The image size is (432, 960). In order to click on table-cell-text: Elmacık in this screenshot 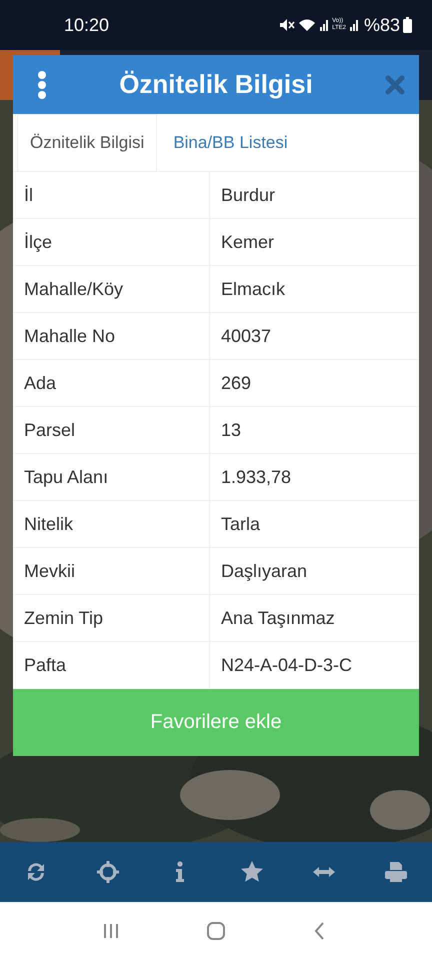, I will do `click(253, 289)`.